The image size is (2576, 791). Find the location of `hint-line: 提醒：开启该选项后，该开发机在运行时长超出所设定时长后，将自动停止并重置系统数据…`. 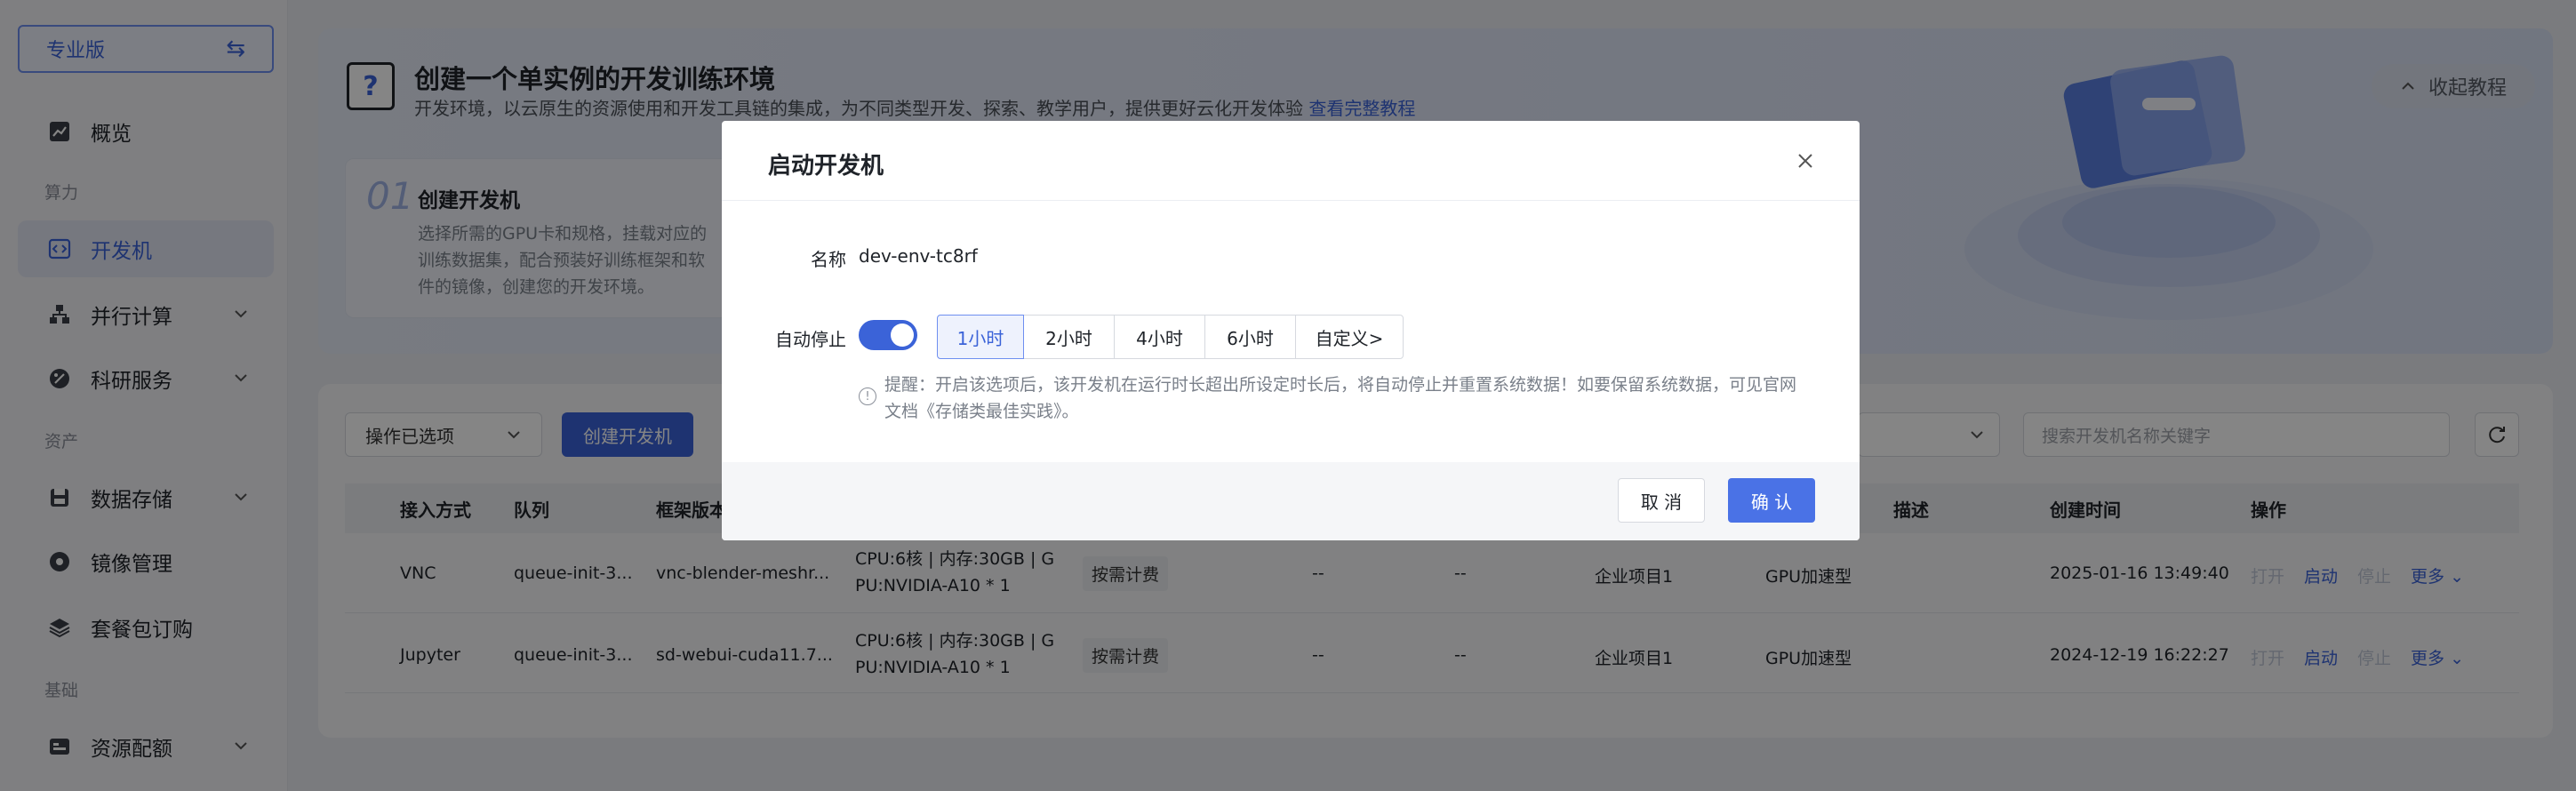

hint-line: 提醒：开启该选项后，该开发机在运行时长超出所设定时长后，将自动停止并重置系统数据… is located at coordinates (1340, 385).